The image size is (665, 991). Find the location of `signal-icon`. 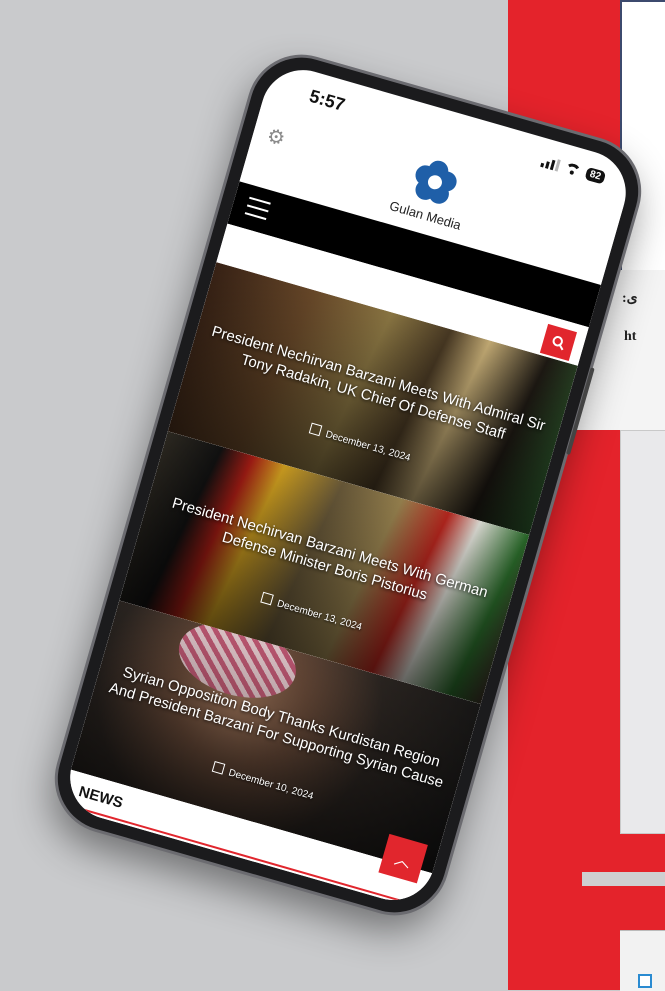

signal-icon is located at coordinates (550, 163).